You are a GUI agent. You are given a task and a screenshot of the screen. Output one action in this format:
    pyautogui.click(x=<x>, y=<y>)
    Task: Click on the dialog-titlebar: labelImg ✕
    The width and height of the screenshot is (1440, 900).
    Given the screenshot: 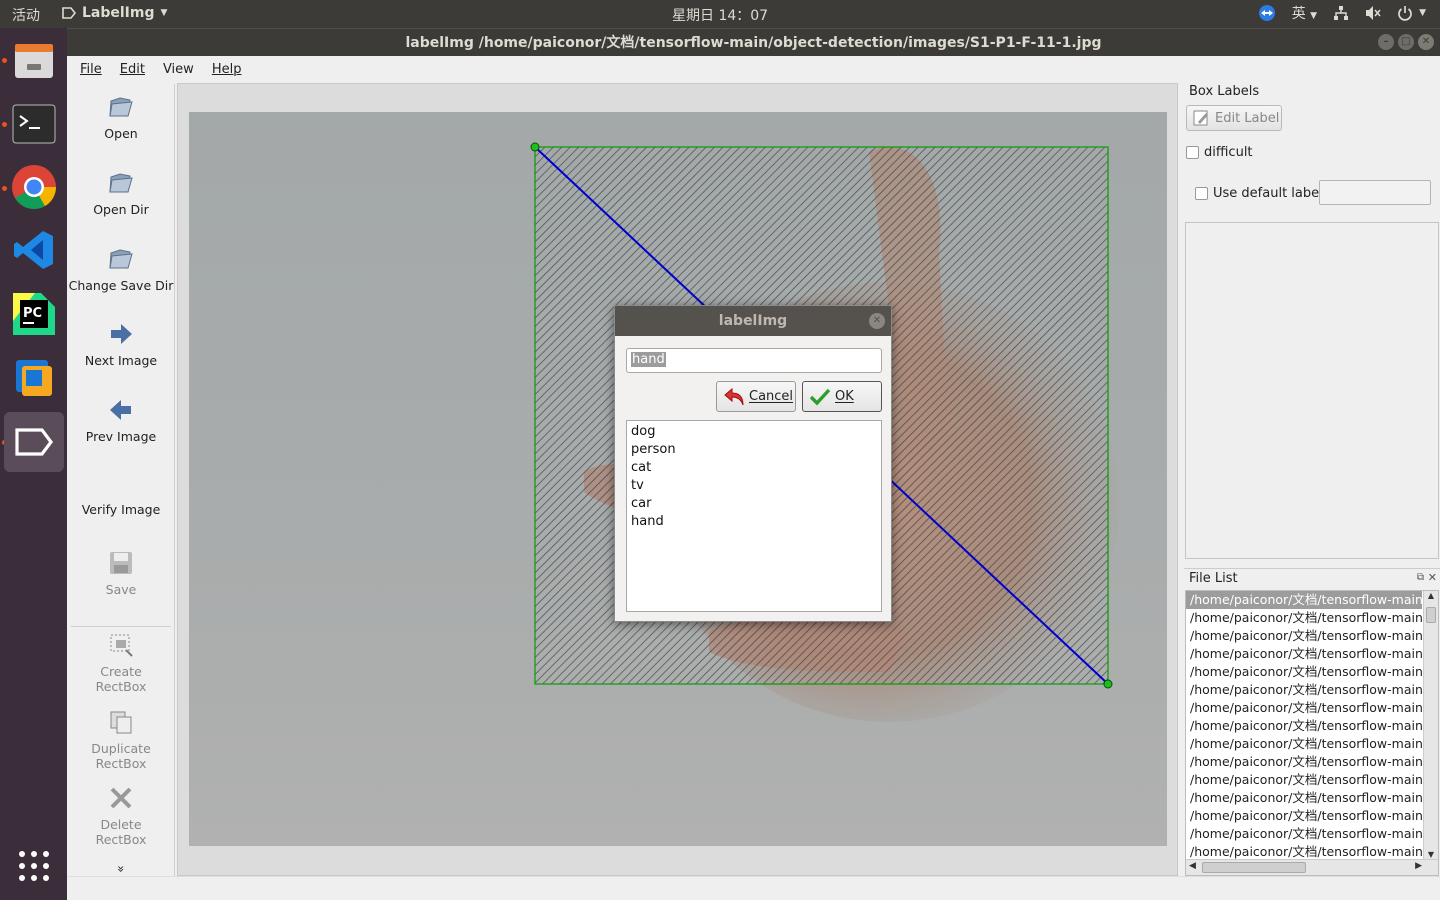 What is the action you would take?
    pyautogui.click(x=753, y=321)
    